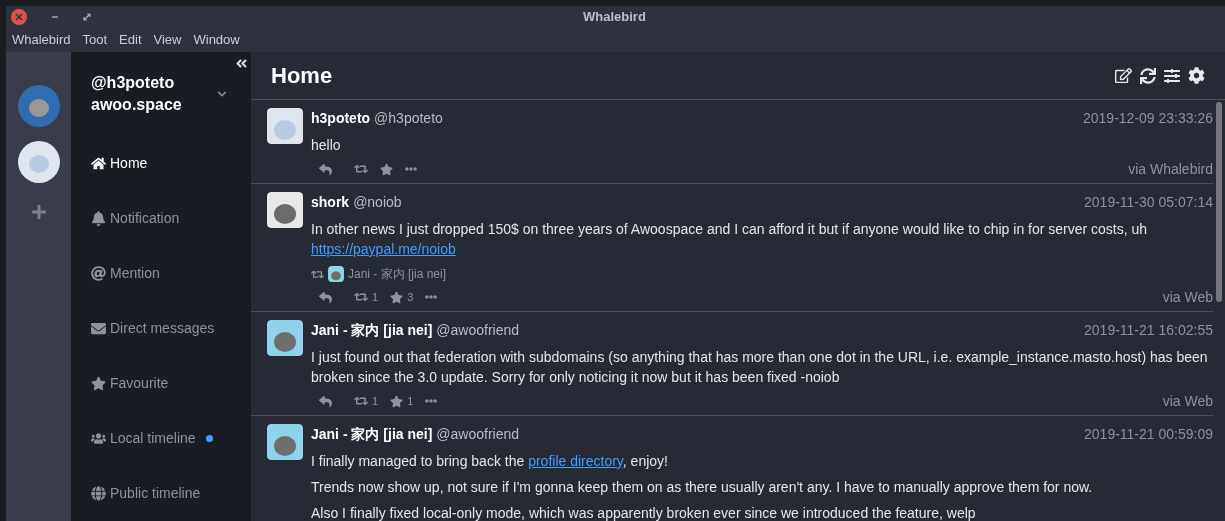 This screenshot has height=521, width=1225. I want to click on user-handle: @noiob, so click(377, 202).